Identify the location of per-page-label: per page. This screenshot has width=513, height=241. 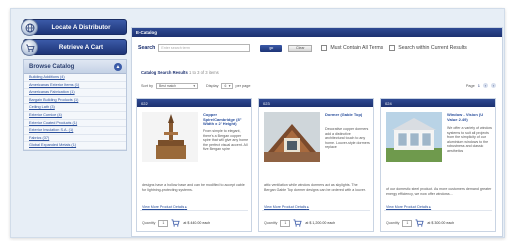
(243, 85).